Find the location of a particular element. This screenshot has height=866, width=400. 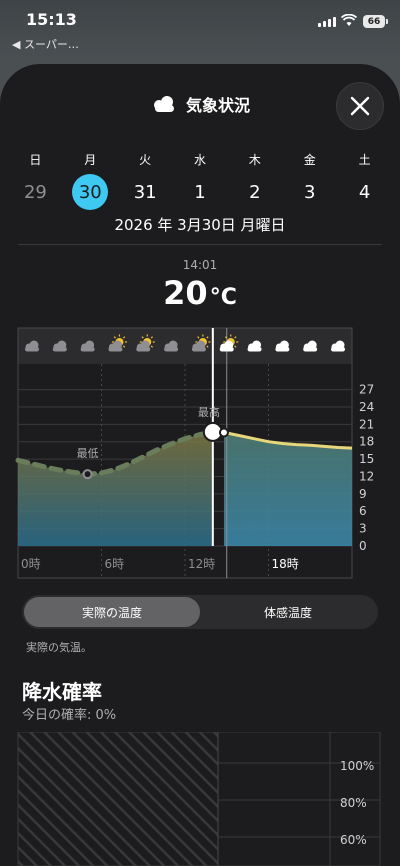

date-number: 2 is located at coordinates (254, 192).